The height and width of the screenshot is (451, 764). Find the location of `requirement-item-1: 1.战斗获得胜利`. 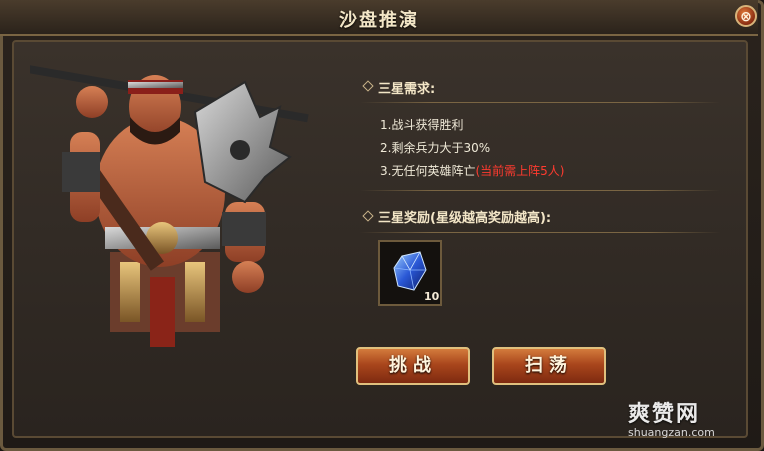

requirement-item-1: 1.战斗获得胜利 is located at coordinates (421, 124).